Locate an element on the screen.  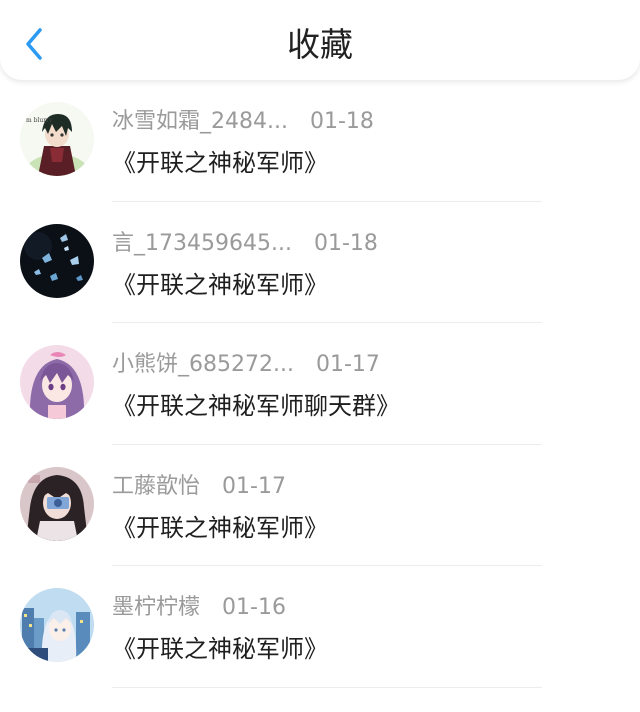
user-name: 工藤歆怡 is located at coordinates (156, 486).